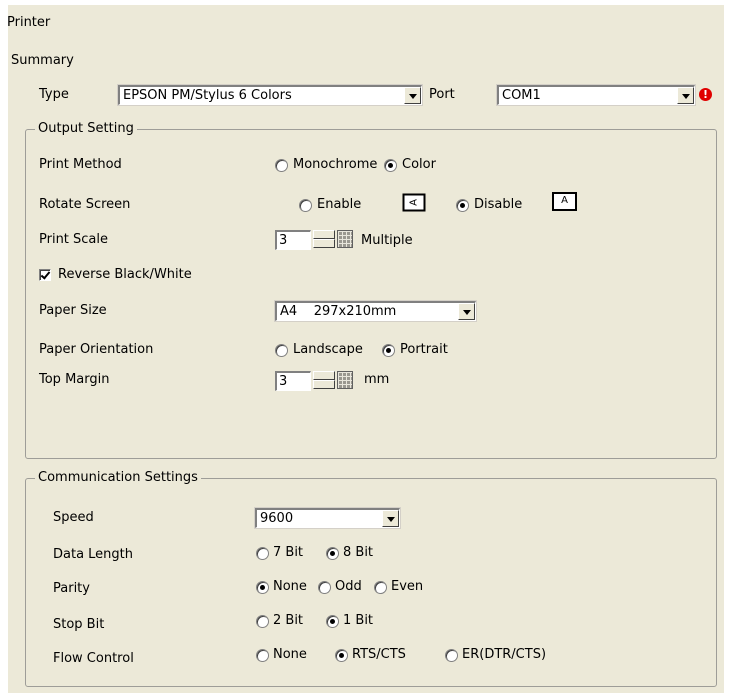  I want to click on type-combobox: EPSON PM/Stylus 6 Colors, so click(270, 95).